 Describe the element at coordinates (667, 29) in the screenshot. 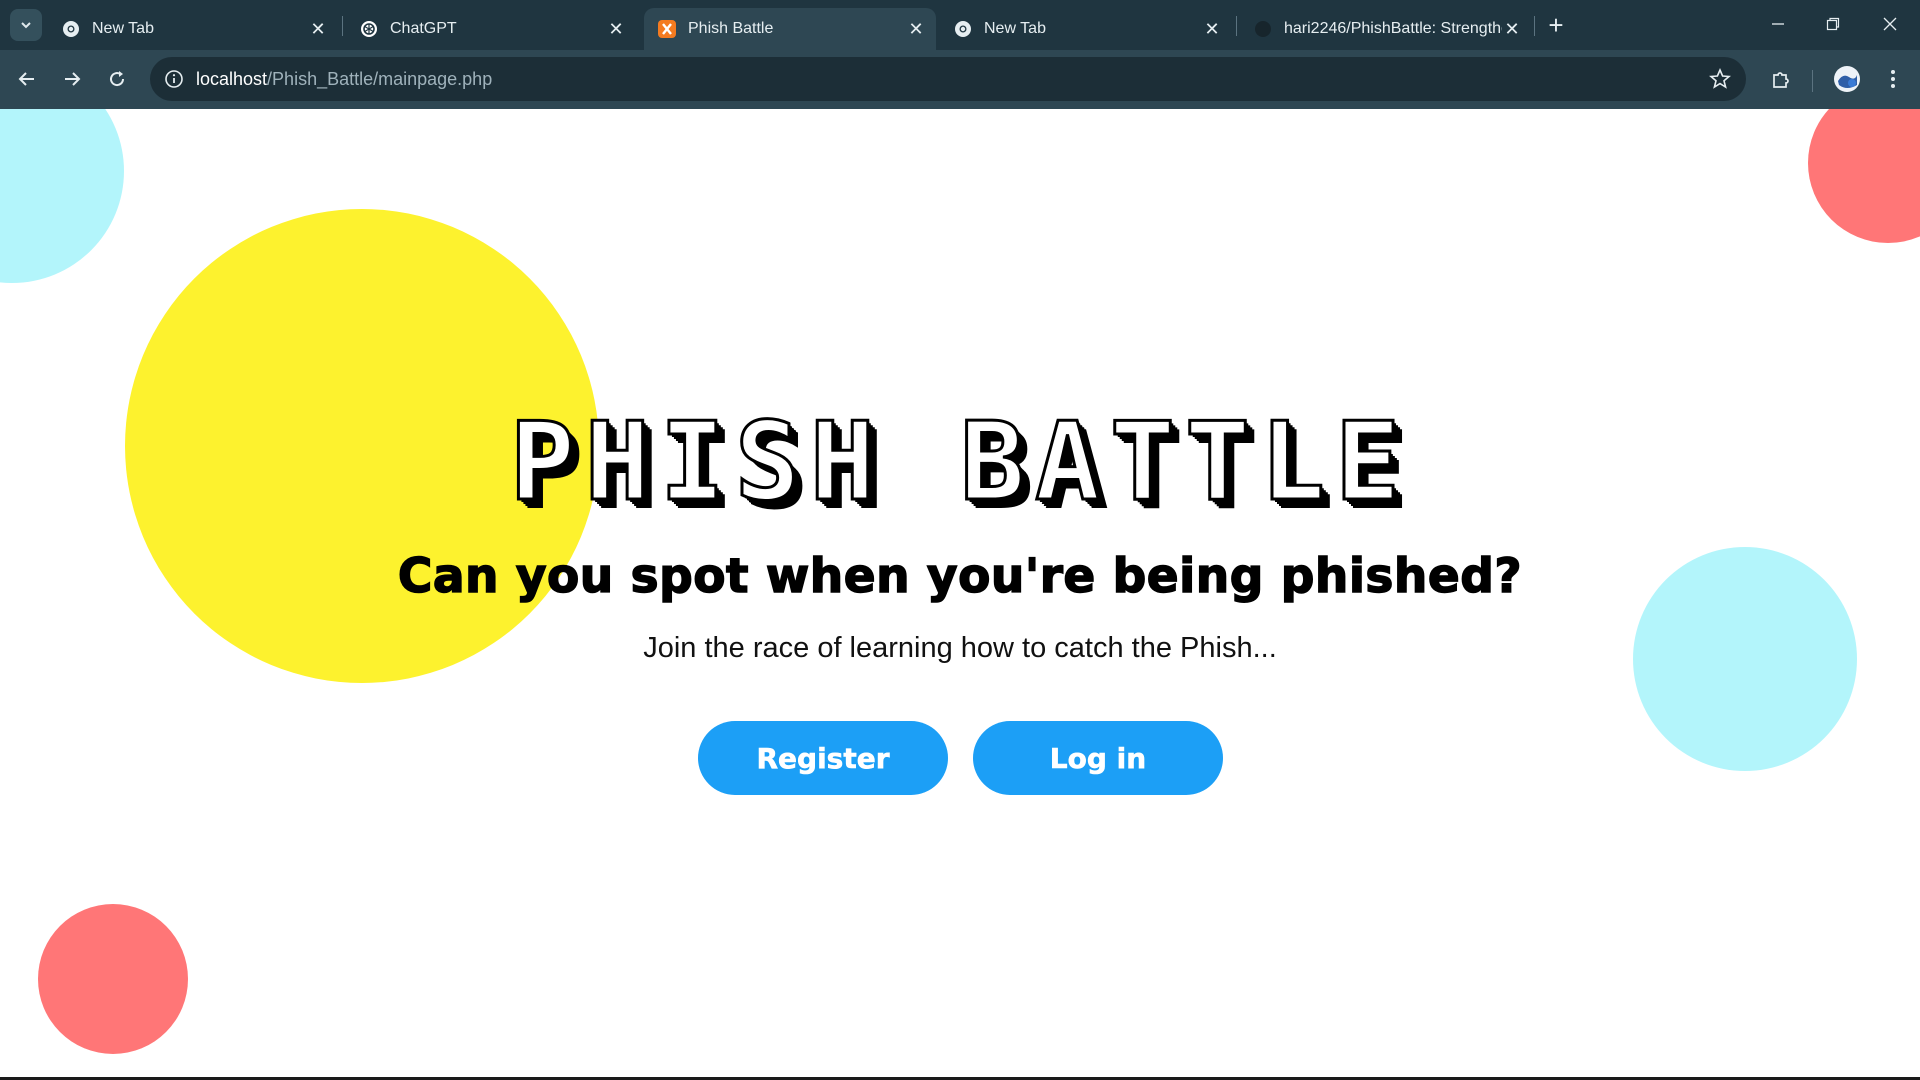

I see `xampp-icon` at that location.